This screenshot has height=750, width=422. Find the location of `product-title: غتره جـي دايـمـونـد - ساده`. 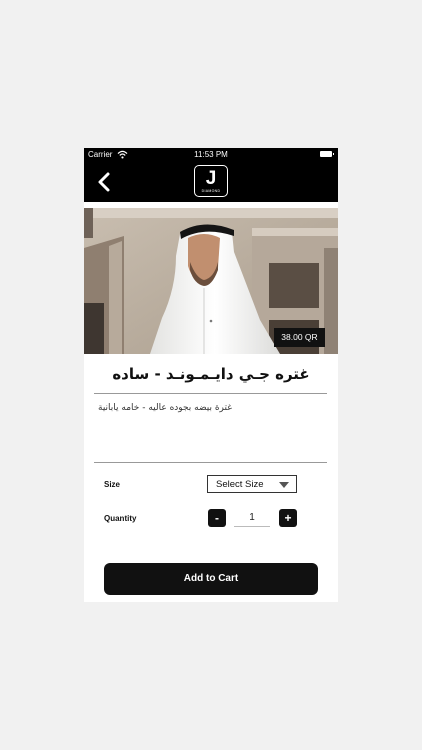

product-title: غتره جـي دايـمـونـد - ساده is located at coordinates (211, 374).